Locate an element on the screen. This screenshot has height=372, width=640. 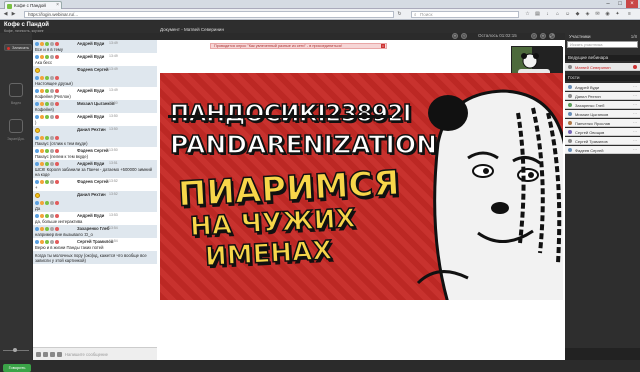
screen-share-icon is located at coordinates (16, 126).